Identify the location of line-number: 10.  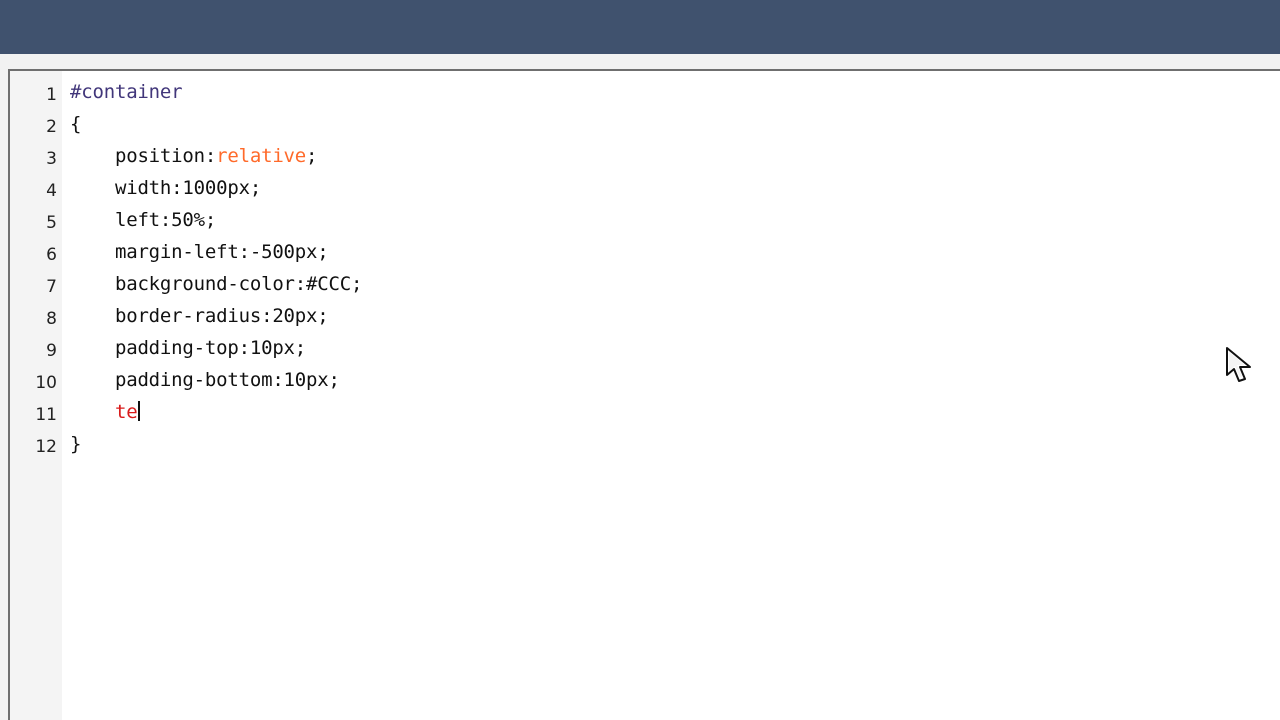
(46, 383).